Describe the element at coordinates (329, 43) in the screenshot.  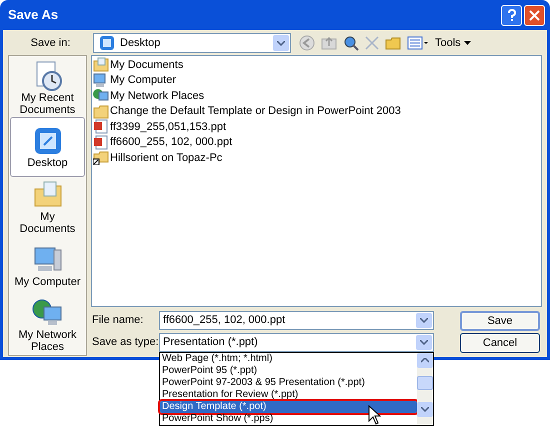
I see `up-folder-icon` at that location.